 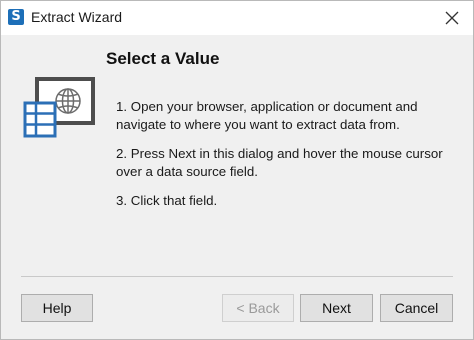 I want to click on divider, so click(x=237, y=276).